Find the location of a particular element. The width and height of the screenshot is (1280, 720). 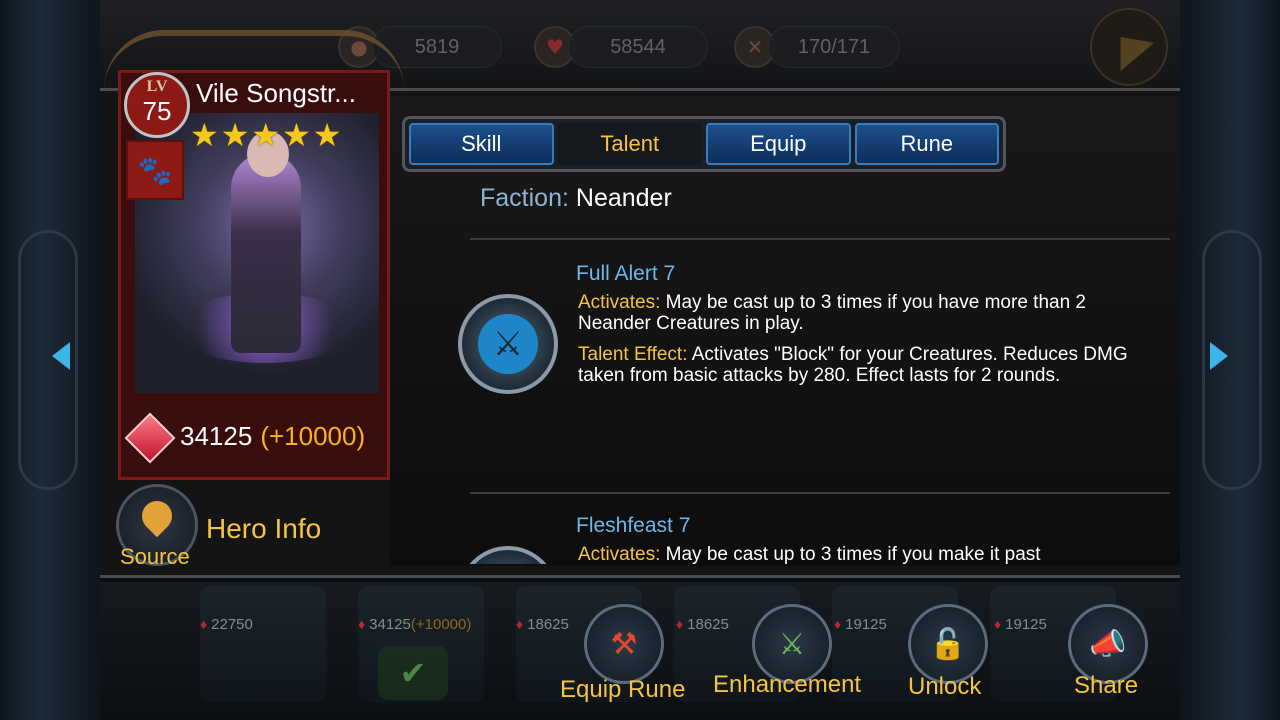

level-badge: LV 75 is located at coordinates (157, 105).